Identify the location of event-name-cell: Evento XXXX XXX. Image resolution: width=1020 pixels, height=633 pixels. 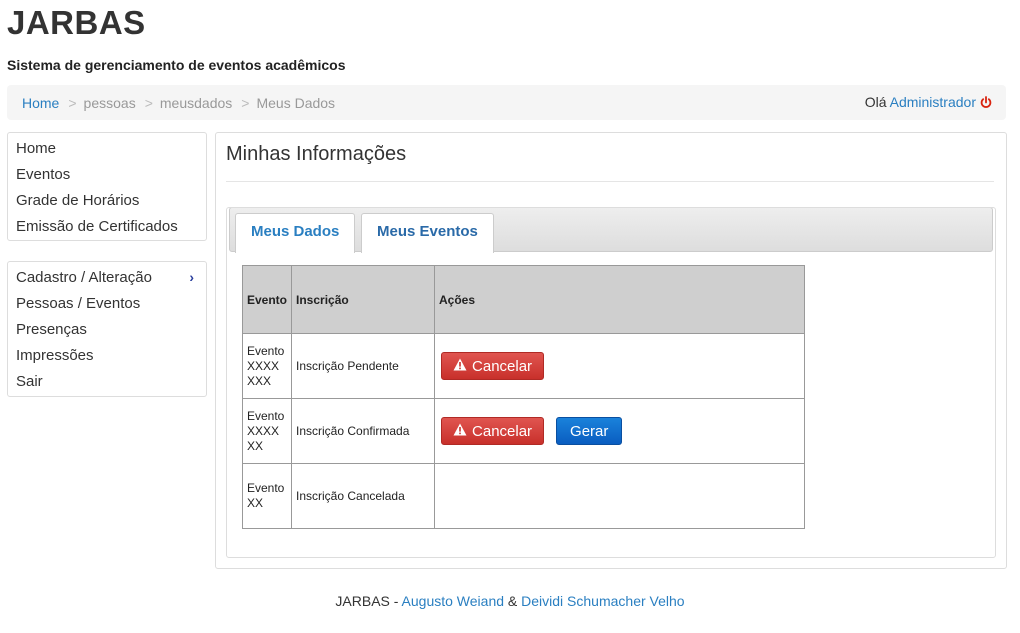
(267, 366).